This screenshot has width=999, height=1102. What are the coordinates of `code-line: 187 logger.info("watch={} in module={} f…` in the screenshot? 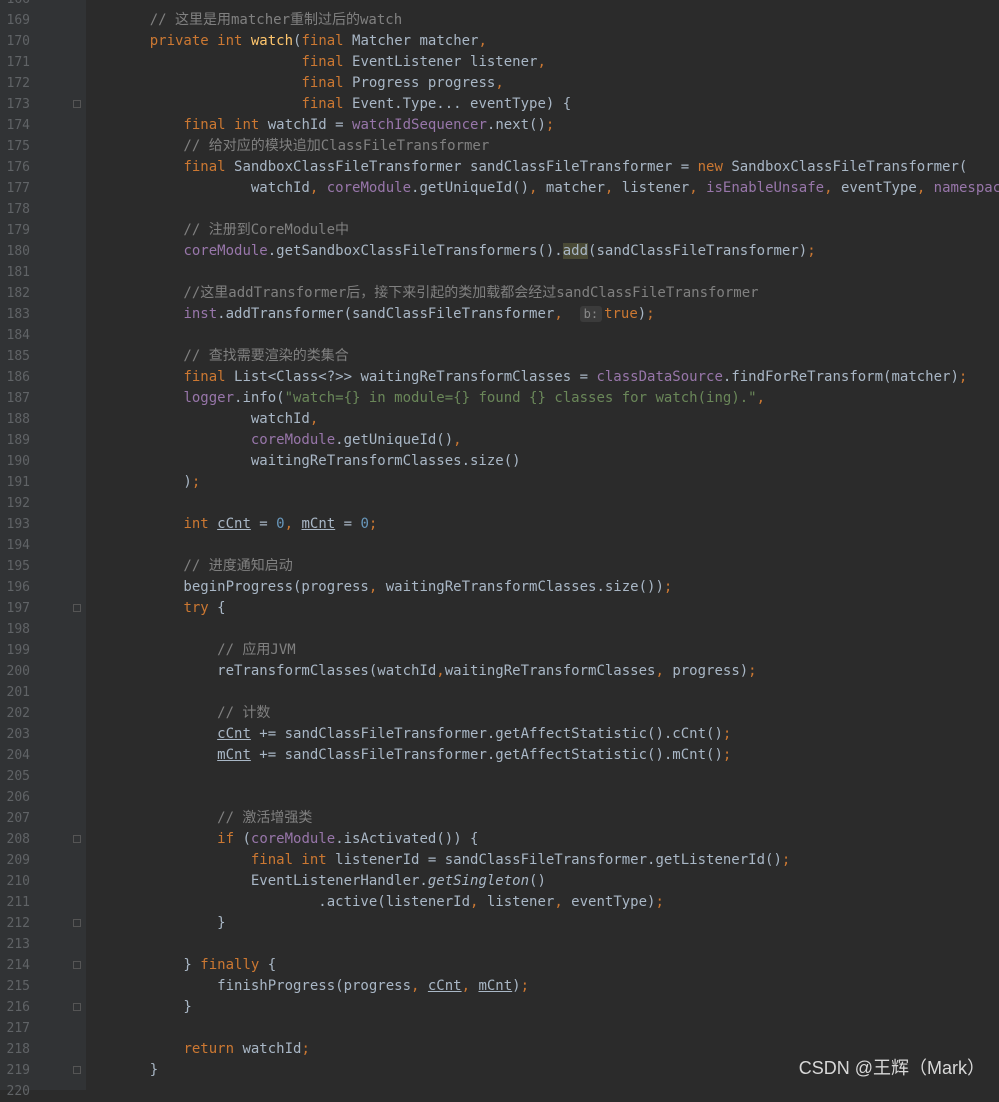 It's located at (499, 398).